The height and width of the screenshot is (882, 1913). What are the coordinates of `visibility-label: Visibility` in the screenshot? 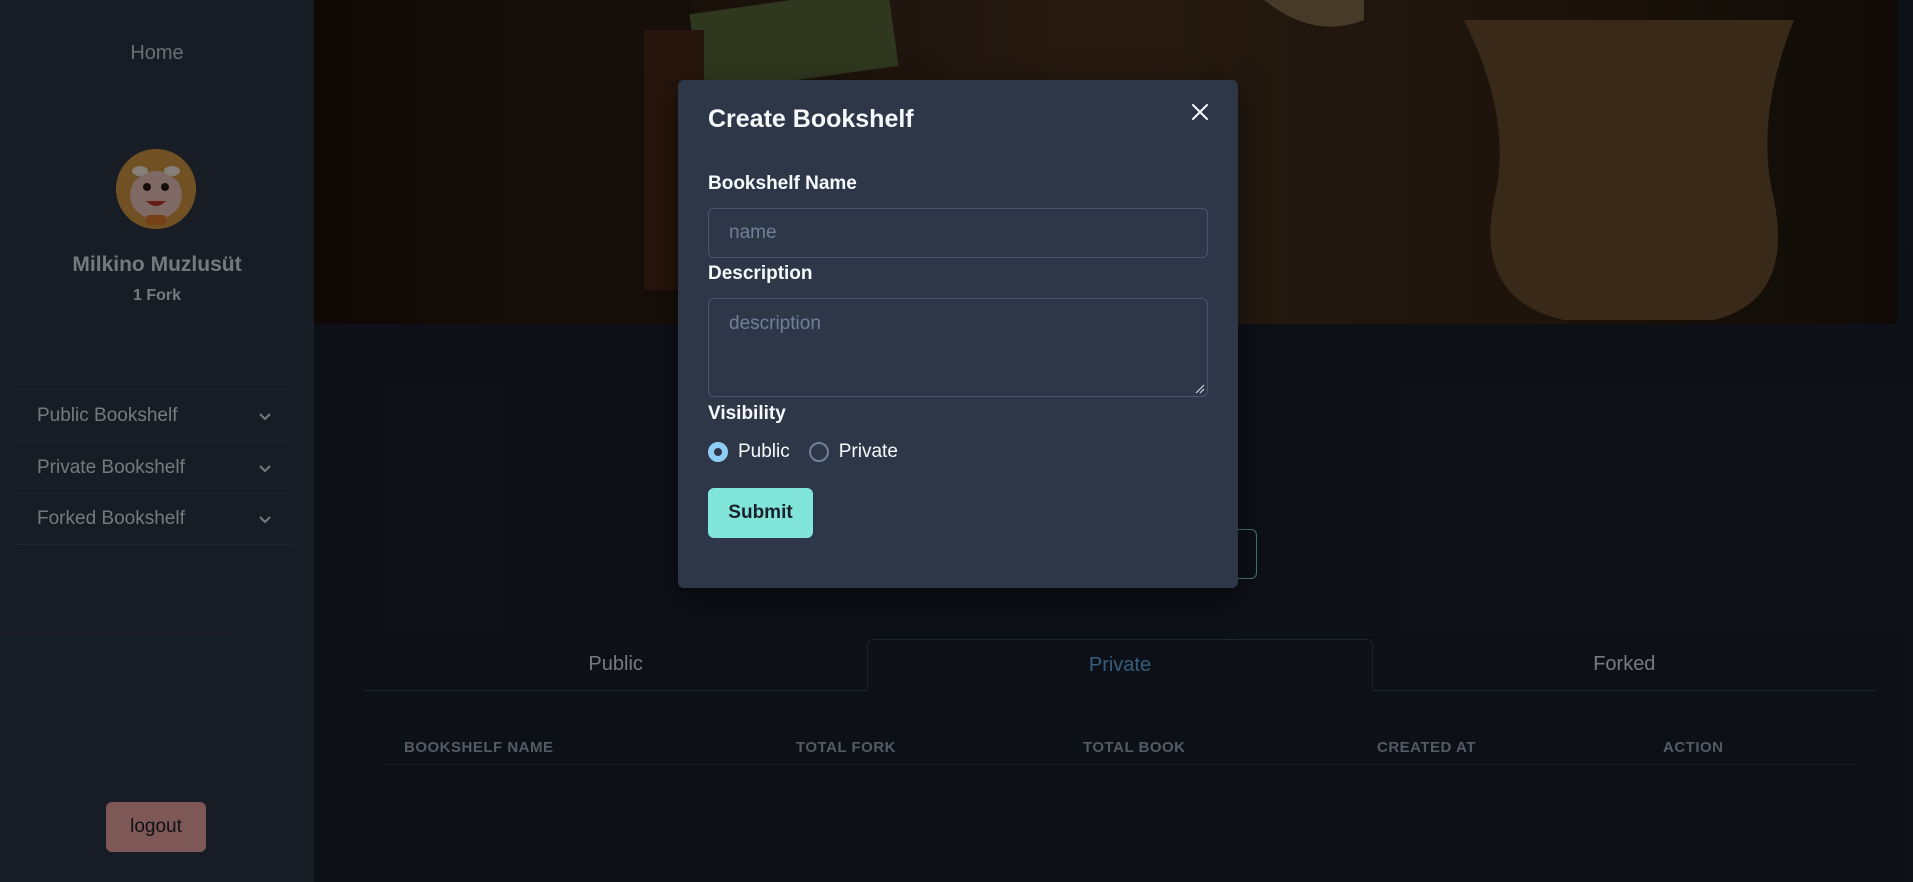 It's located at (747, 413).